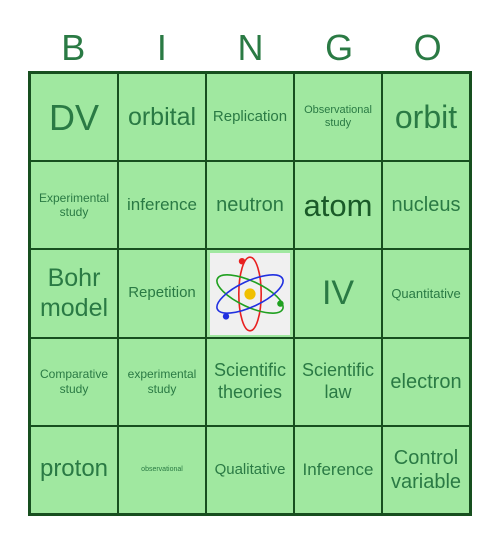  I want to click on bingo-cell: proton, so click(74, 469).